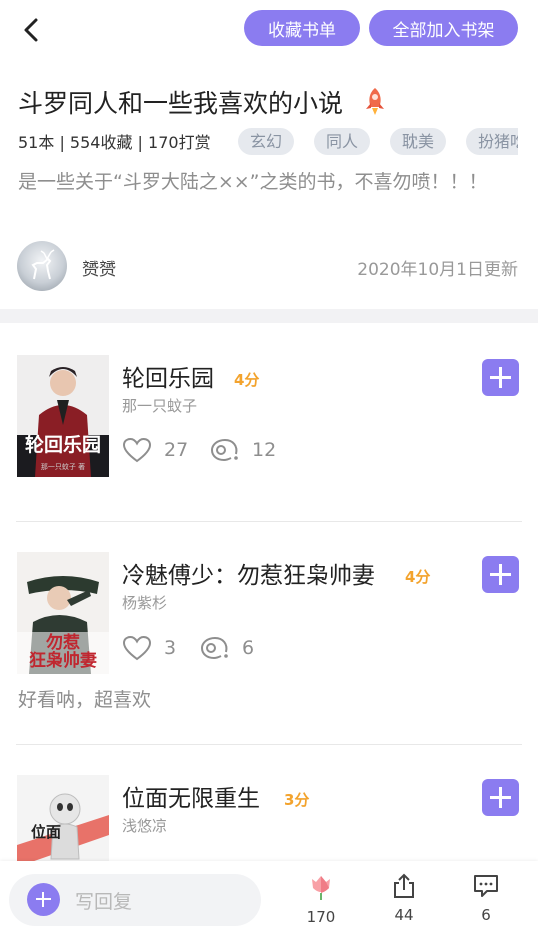  I want to click on svg-text: 狂枭帅妻, so click(63, 660).